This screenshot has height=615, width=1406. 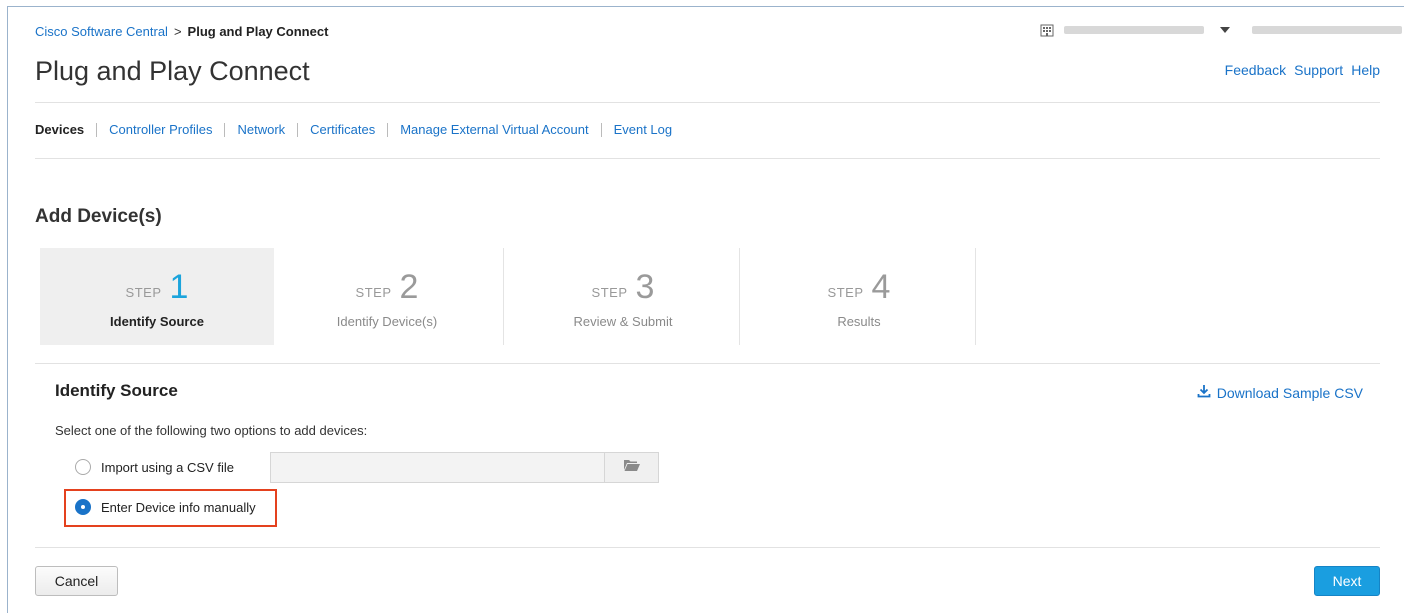 I want to click on user-name-redacted, so click(x=1327, y=30).